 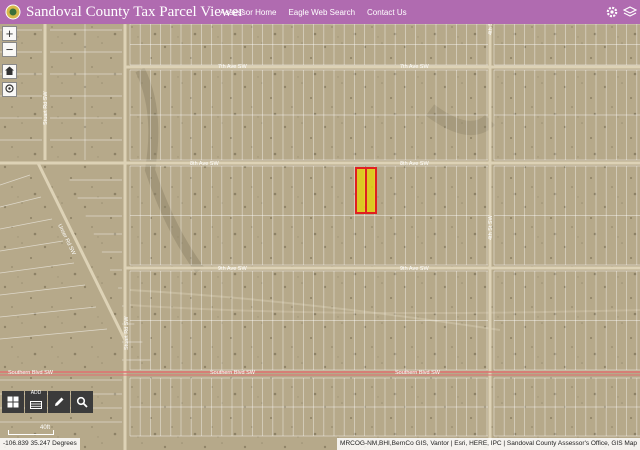 I want to click on app-title: Sandoval County Tax Parcel Viewer, so click(x=135, y=11).